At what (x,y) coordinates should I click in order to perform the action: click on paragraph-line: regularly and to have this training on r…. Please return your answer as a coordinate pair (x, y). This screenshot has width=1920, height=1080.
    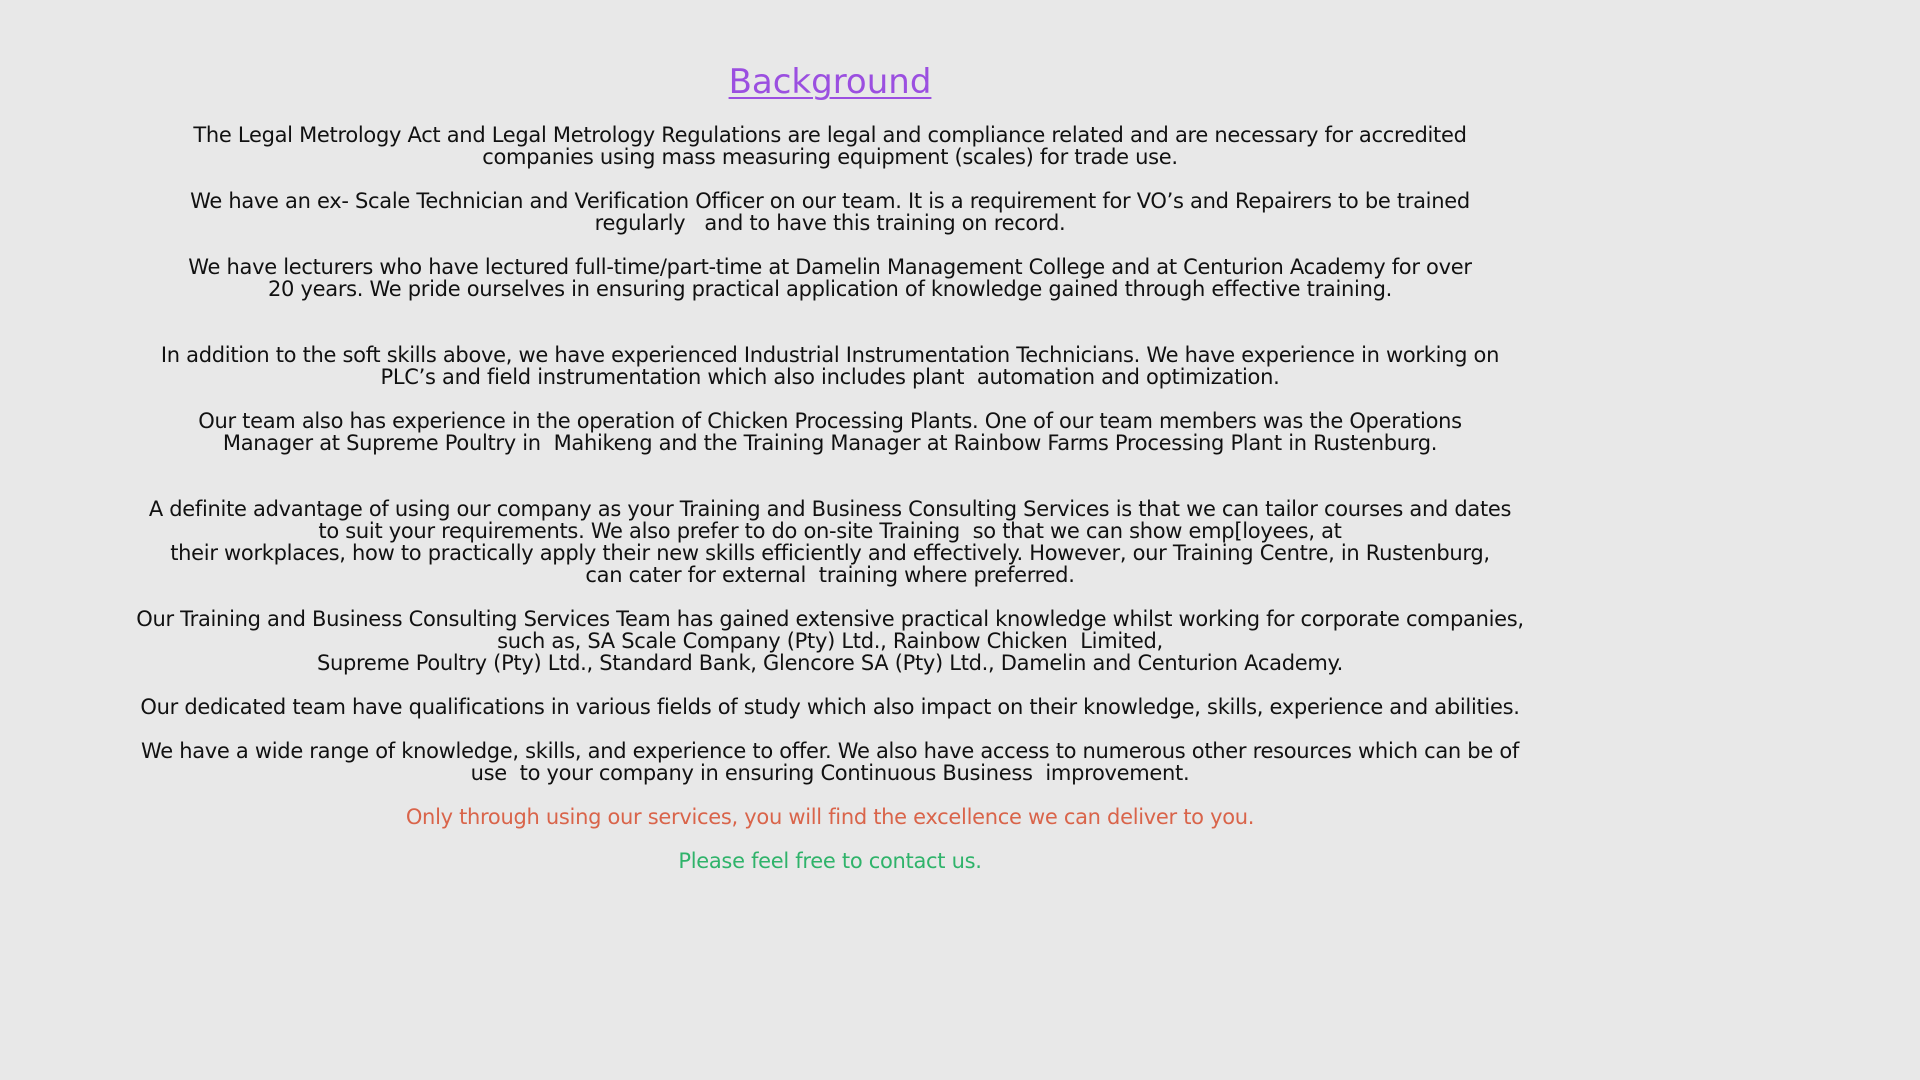
    Looking at the image, I should click on (830, 223).